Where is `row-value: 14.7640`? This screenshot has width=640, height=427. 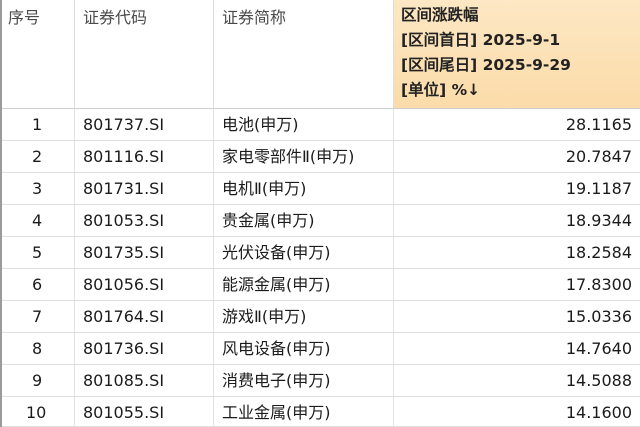
row-value: 14.7640 is located at coordinates (598, 348).